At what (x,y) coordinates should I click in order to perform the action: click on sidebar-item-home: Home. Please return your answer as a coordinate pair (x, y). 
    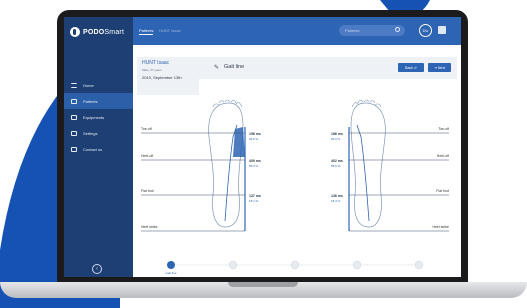
    Looking at the image, I should click on (98, 85).